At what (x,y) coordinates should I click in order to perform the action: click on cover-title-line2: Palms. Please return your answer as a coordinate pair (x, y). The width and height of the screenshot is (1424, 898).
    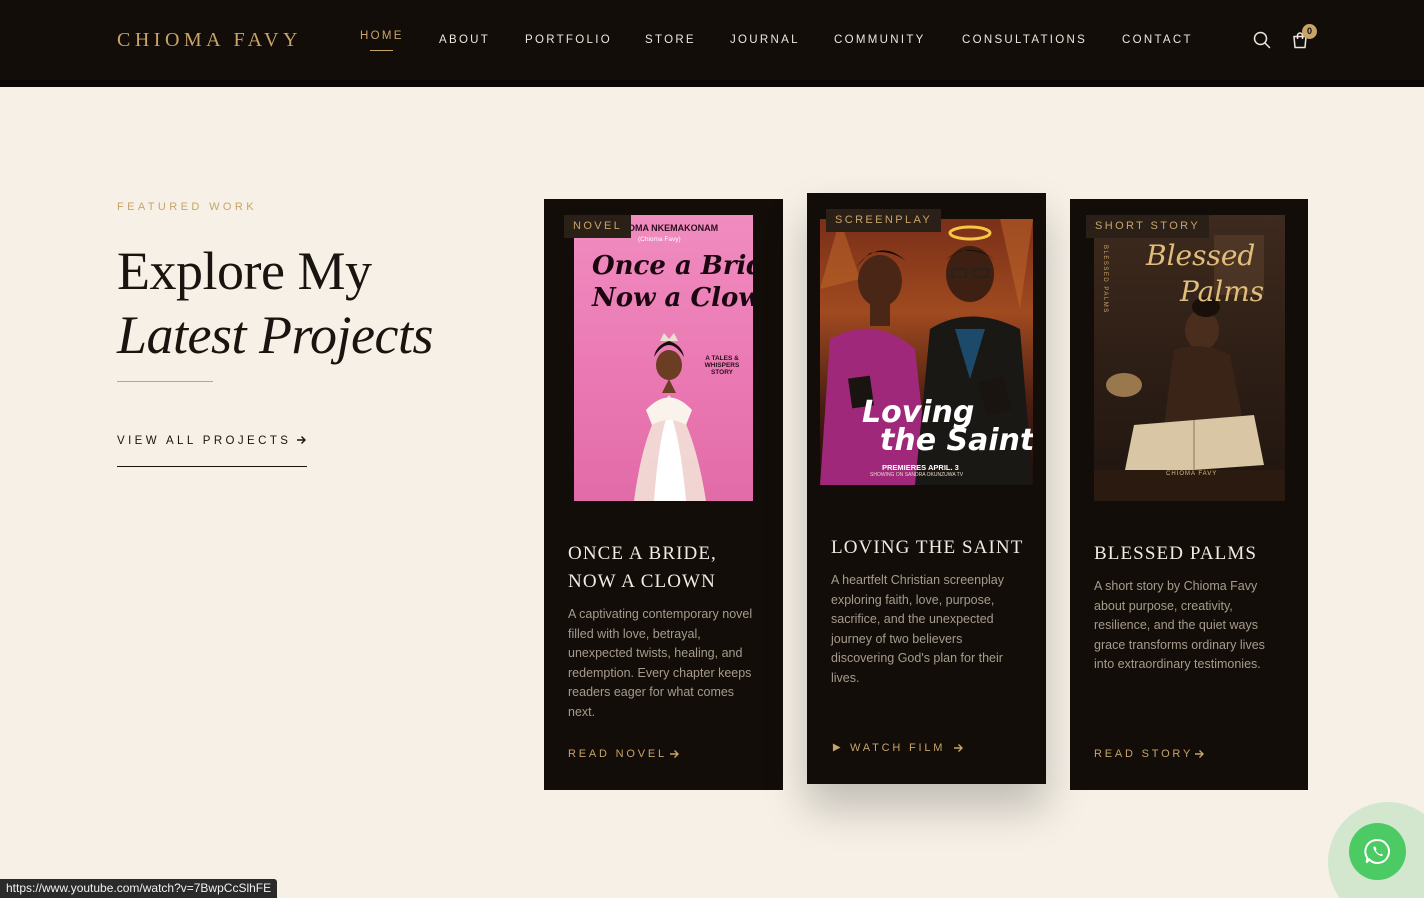
    Looking at the image, I should click on (1222, 291).